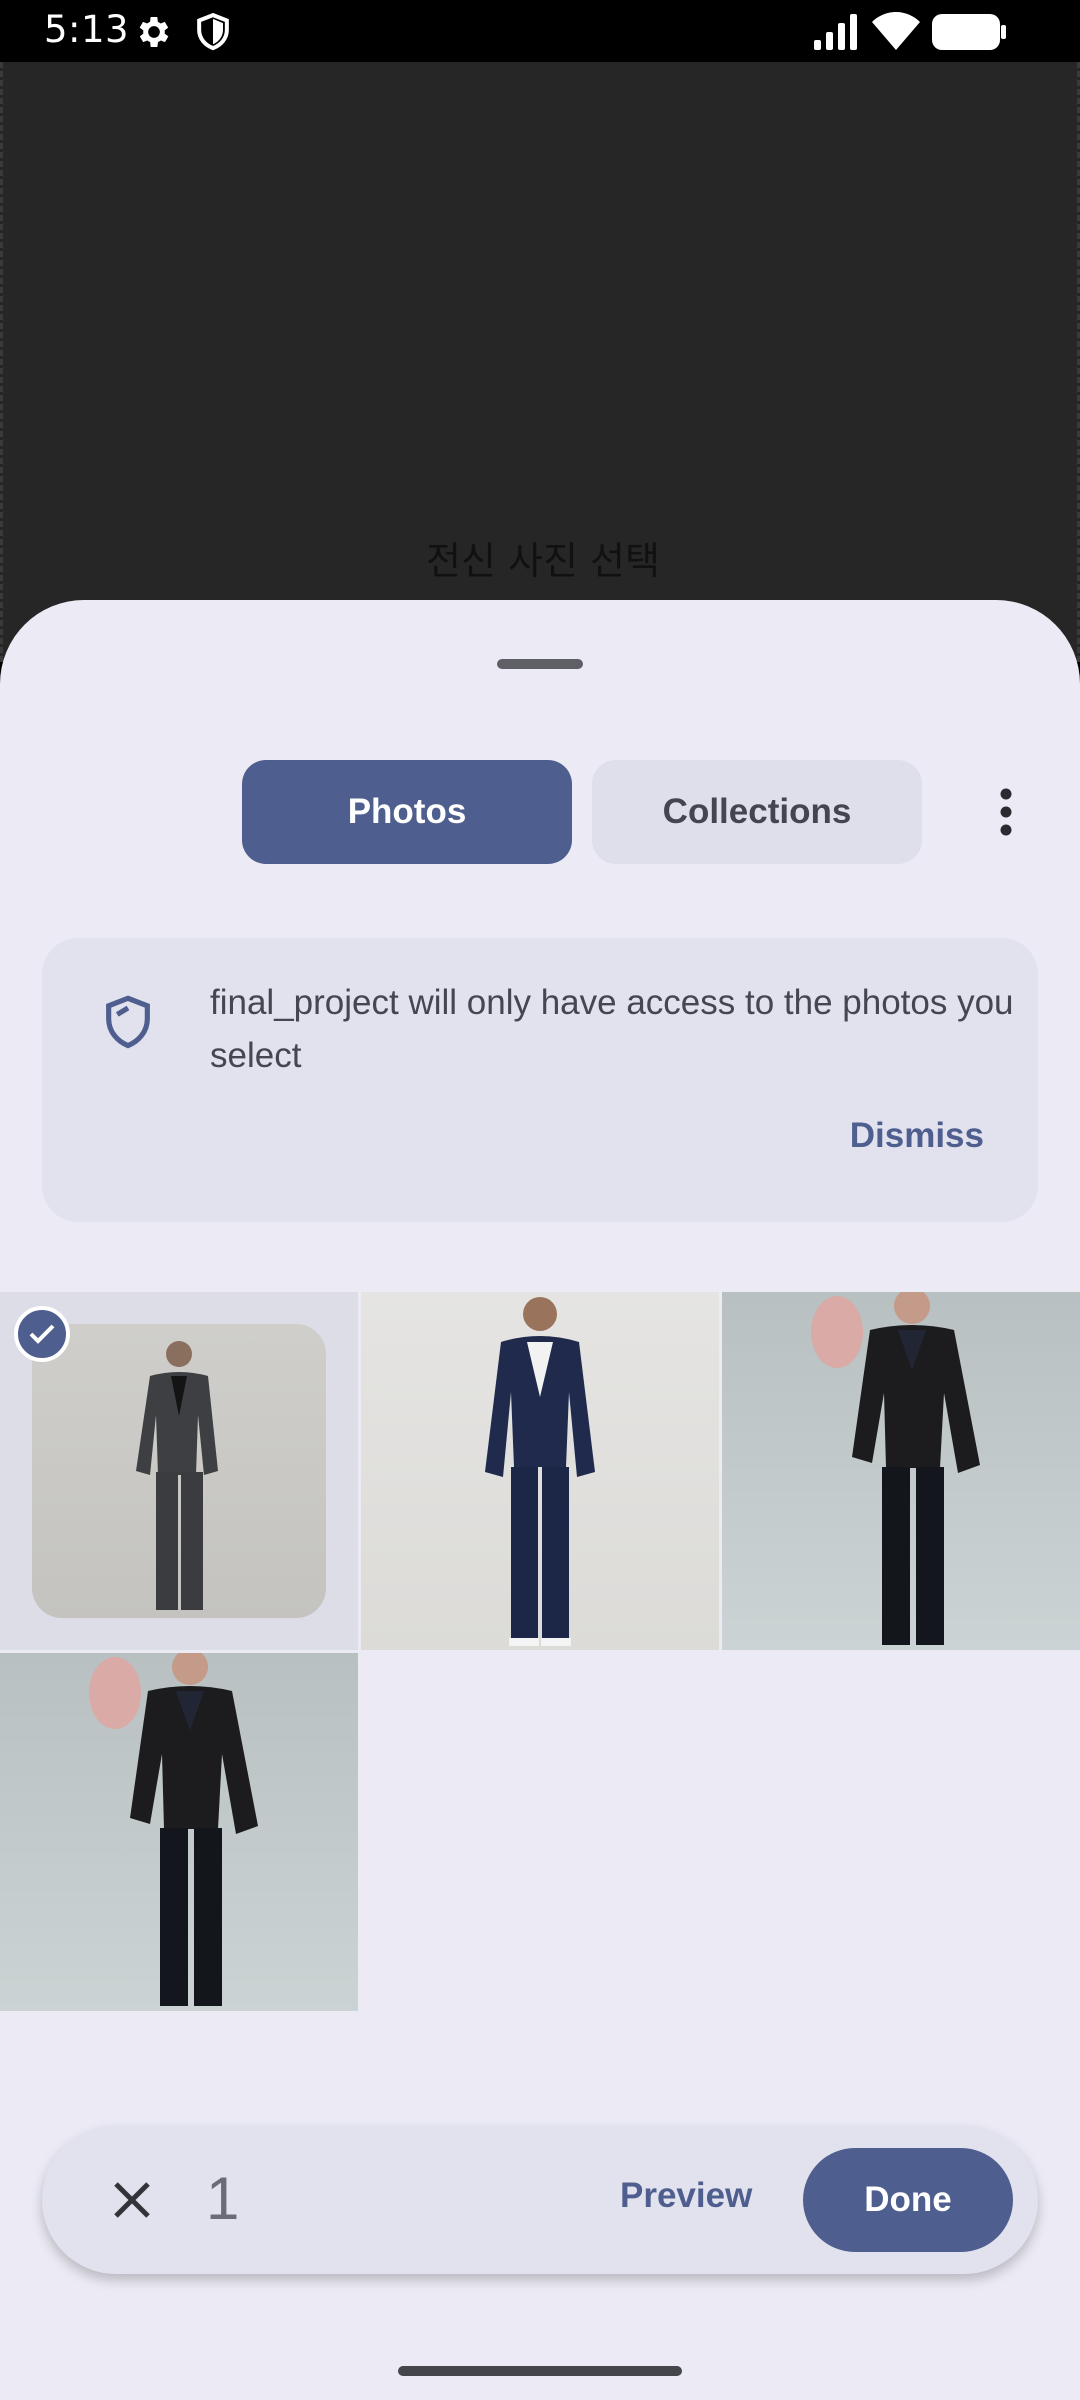  I want to click on photo-thumbnail-navy-suit, so click(540, 1471).